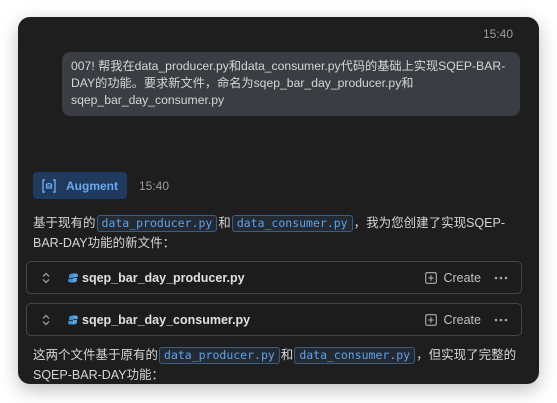 This screenshot has height=403, width=557. What do you see at coordinates (64, 223) in the screenshot?
I see `para1-prefix: 基于现有的` at bounding box center [64, 223].